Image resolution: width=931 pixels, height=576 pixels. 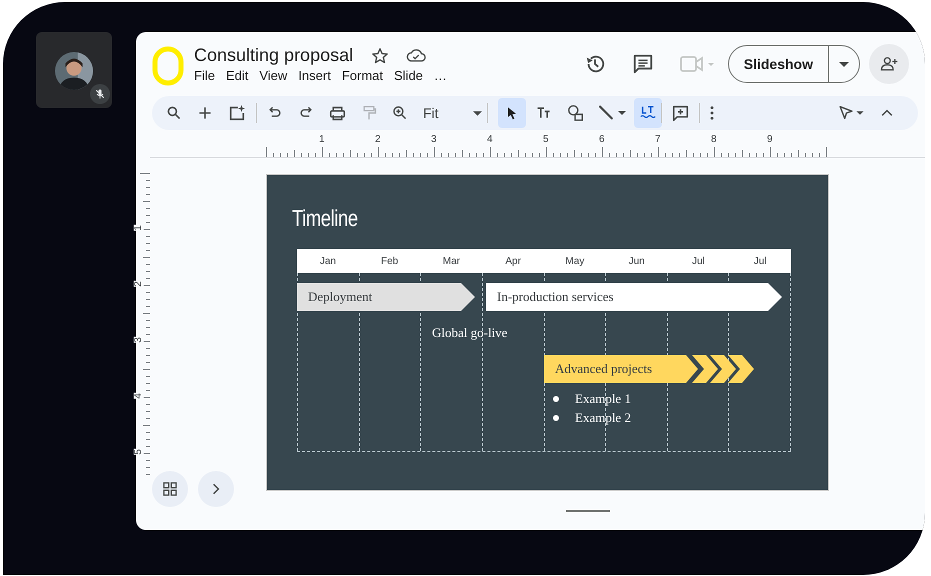 What do you see at coordinates (205, 113) in the screenshot?
I see `plus-icon` at bounding box center [205, 113].